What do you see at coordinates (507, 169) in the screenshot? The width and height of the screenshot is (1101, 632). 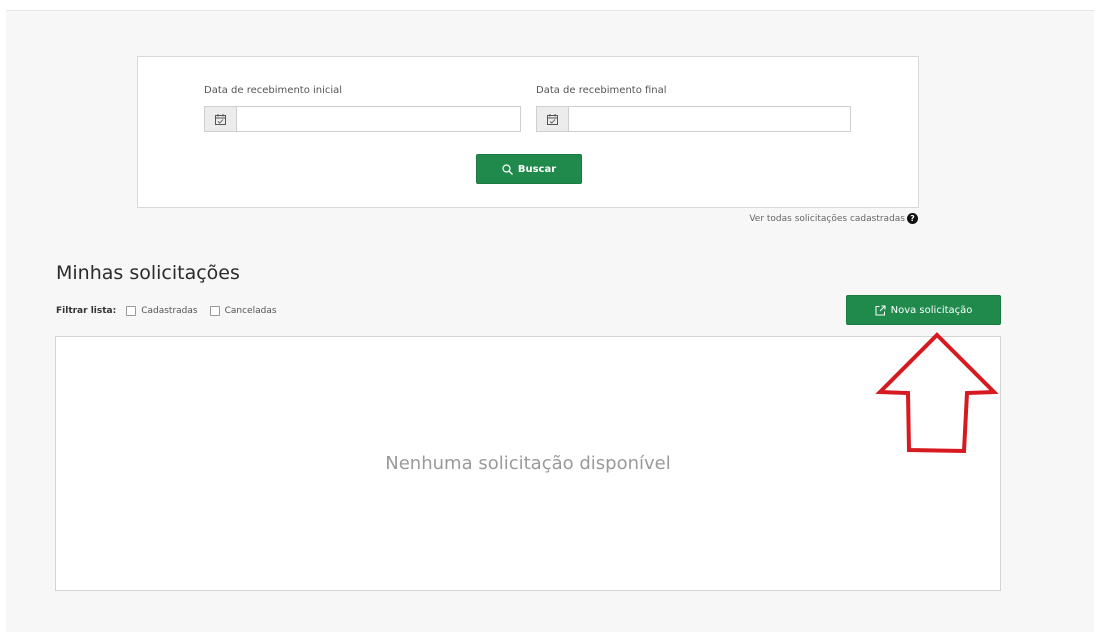 I see `search-icon` at bounding box center [507, 169].